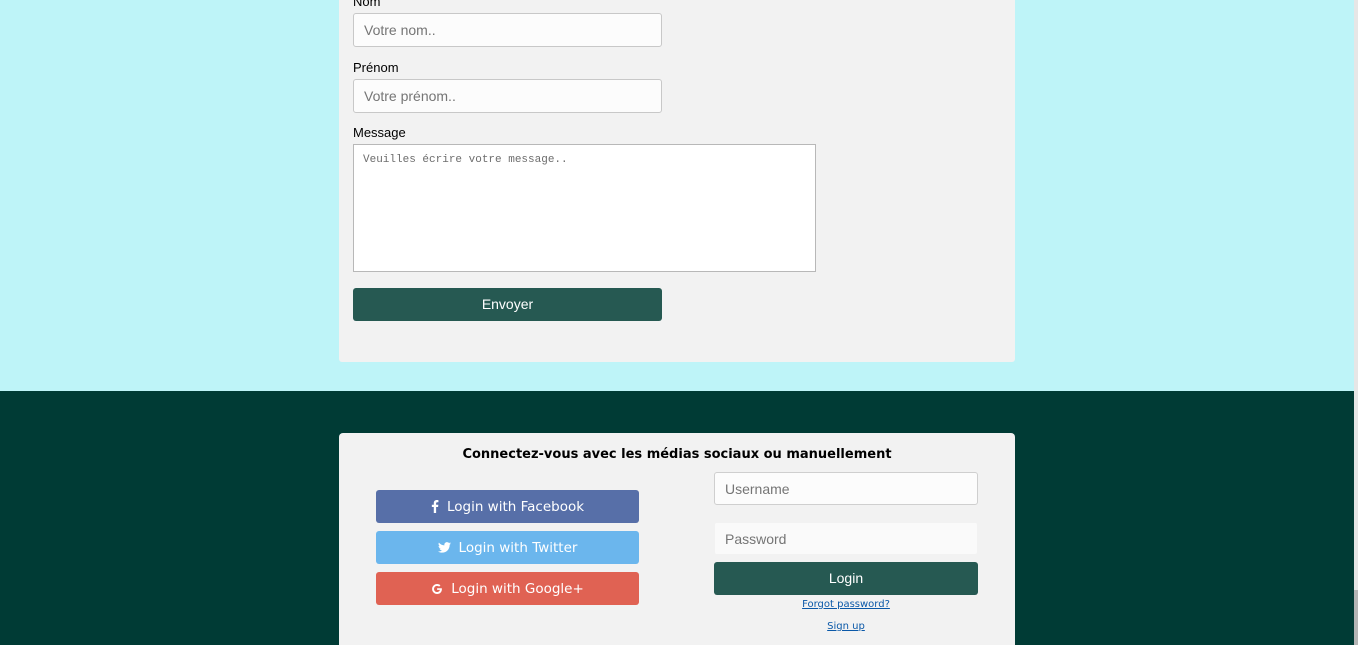 Image resolution: width=1358 pixels, height=645 pixels. Describe the element at coordinates (1356, 322) in the screenshot. I see `page-scrollbar` at that location.